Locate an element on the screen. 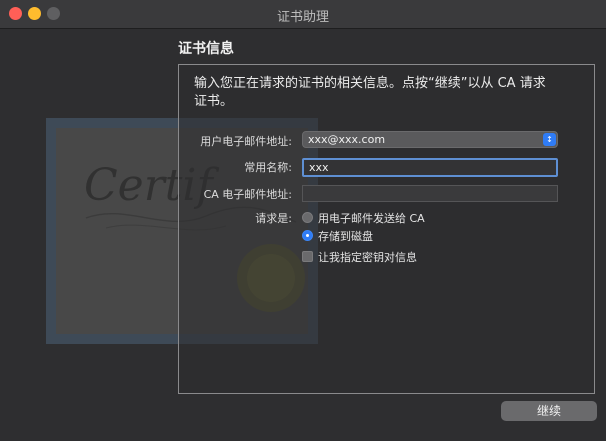 Image resolution: width=606 pixels, height=441 pixels. window-title: 证书助理 is located at coordinates (302, 17).